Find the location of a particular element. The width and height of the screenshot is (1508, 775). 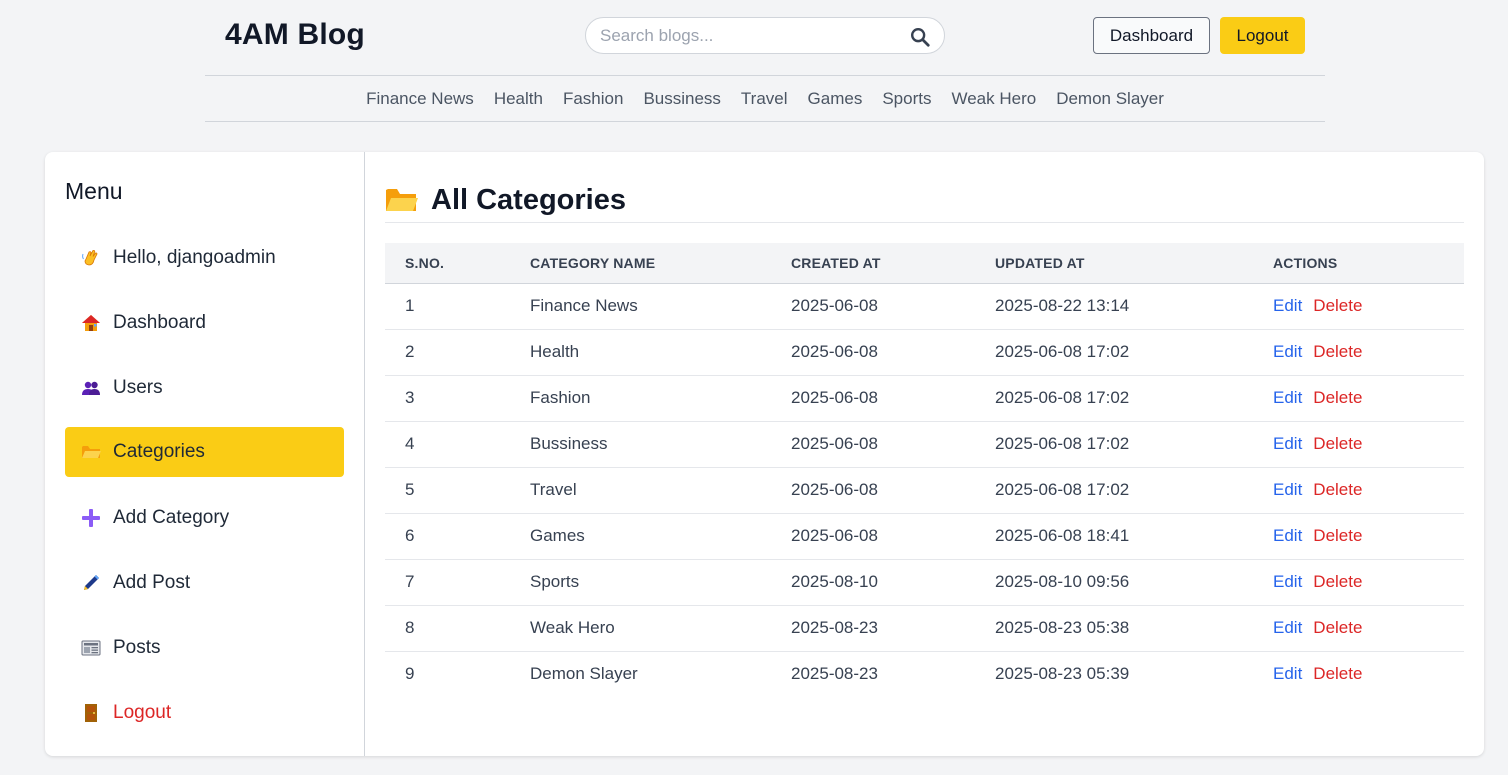

sidebar-item-greeting: Hello, djangoadmin is located at coordinates (204, 258).